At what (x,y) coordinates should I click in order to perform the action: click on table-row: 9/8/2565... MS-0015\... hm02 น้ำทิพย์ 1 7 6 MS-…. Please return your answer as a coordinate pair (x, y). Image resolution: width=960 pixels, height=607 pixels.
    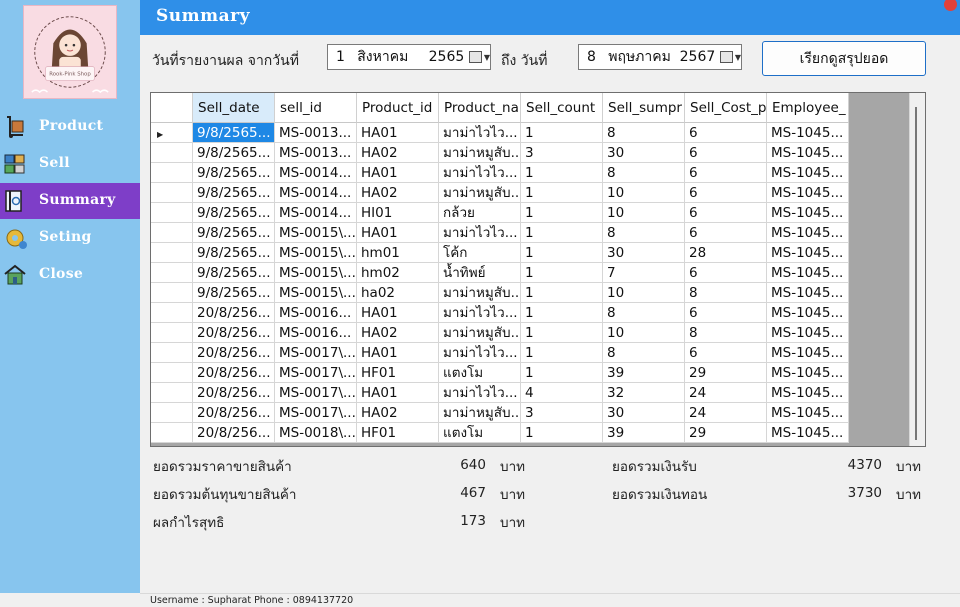
    Looking at the image, I should click on (500, 273).